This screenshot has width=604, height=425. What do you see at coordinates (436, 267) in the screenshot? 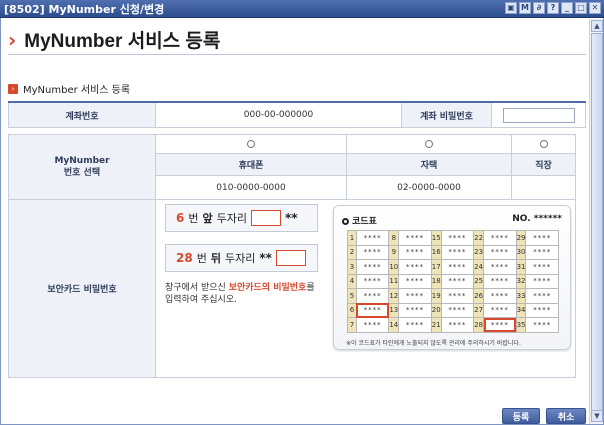
I see `card-cell-number: 17` at bounding box center [436, 267].